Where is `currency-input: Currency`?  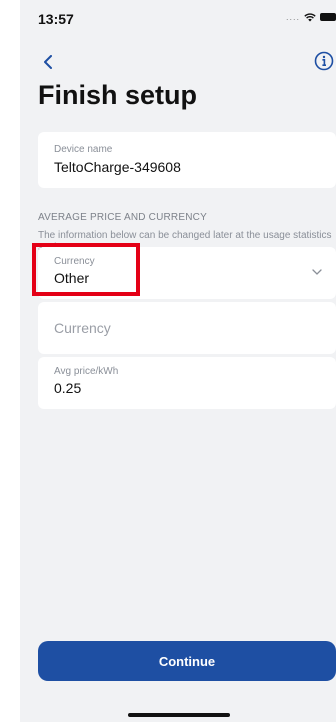
currency-input: Currency is located at coordinates (187, 328).